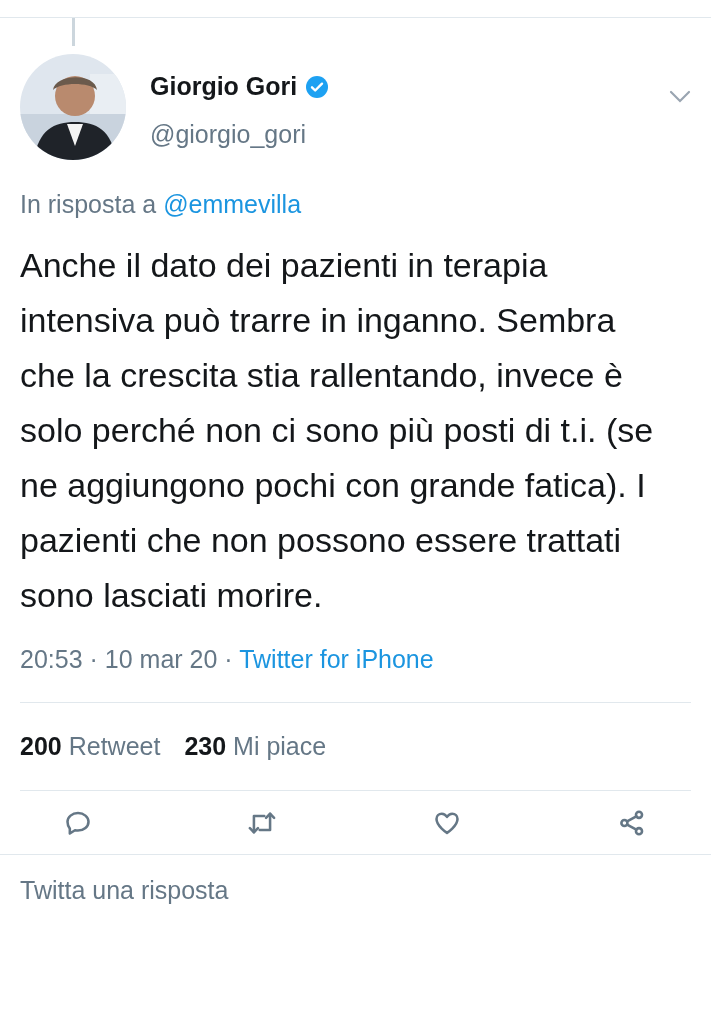  I want to click on tweet-meta: 20:53 · 10 mar 20 · Twitter for iPhone, so click(227, 659).